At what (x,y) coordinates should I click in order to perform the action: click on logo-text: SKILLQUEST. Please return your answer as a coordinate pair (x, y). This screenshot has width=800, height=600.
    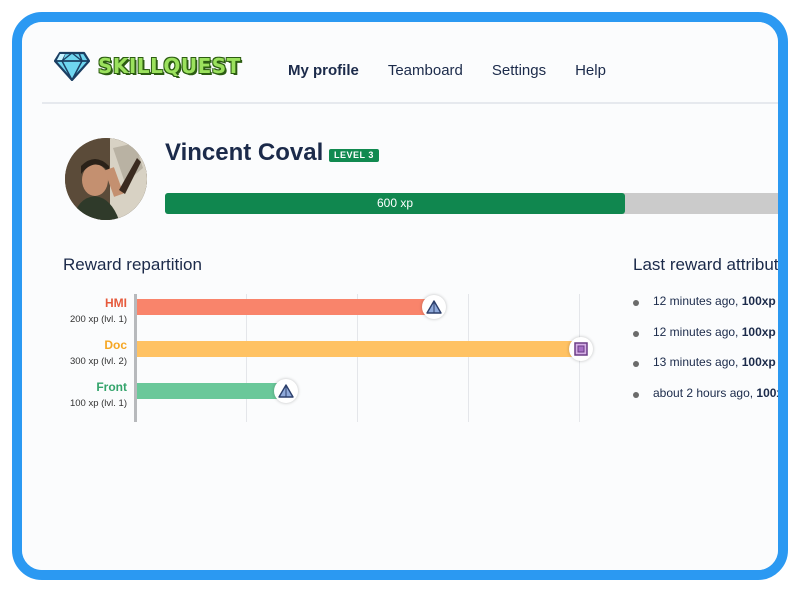
    Looking at the image, I should click on (169, 66).